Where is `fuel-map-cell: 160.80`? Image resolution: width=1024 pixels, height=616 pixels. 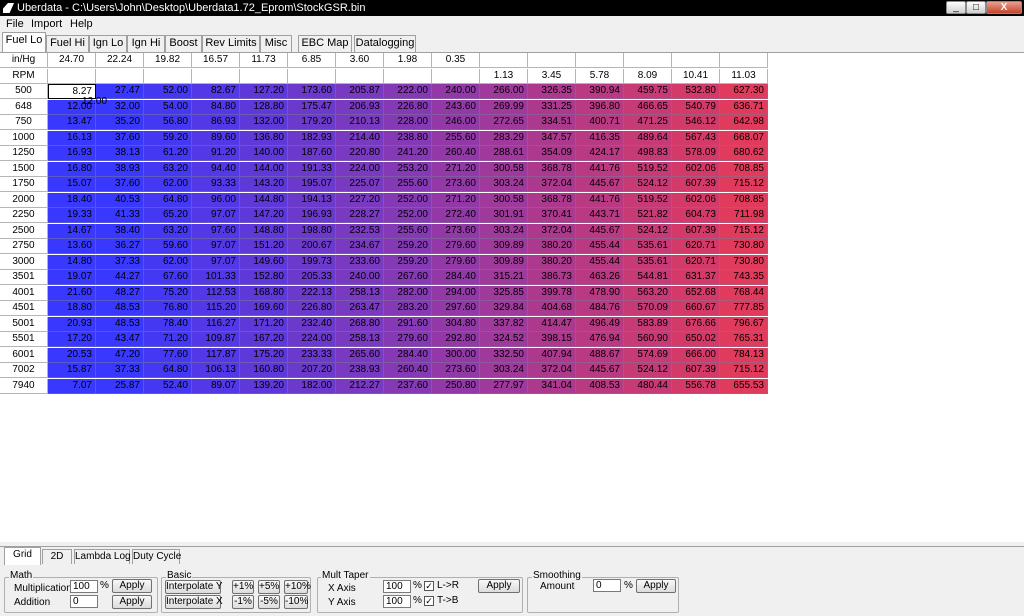 fuel-map-cell: 160.80 is located at coordinates (264, 370).